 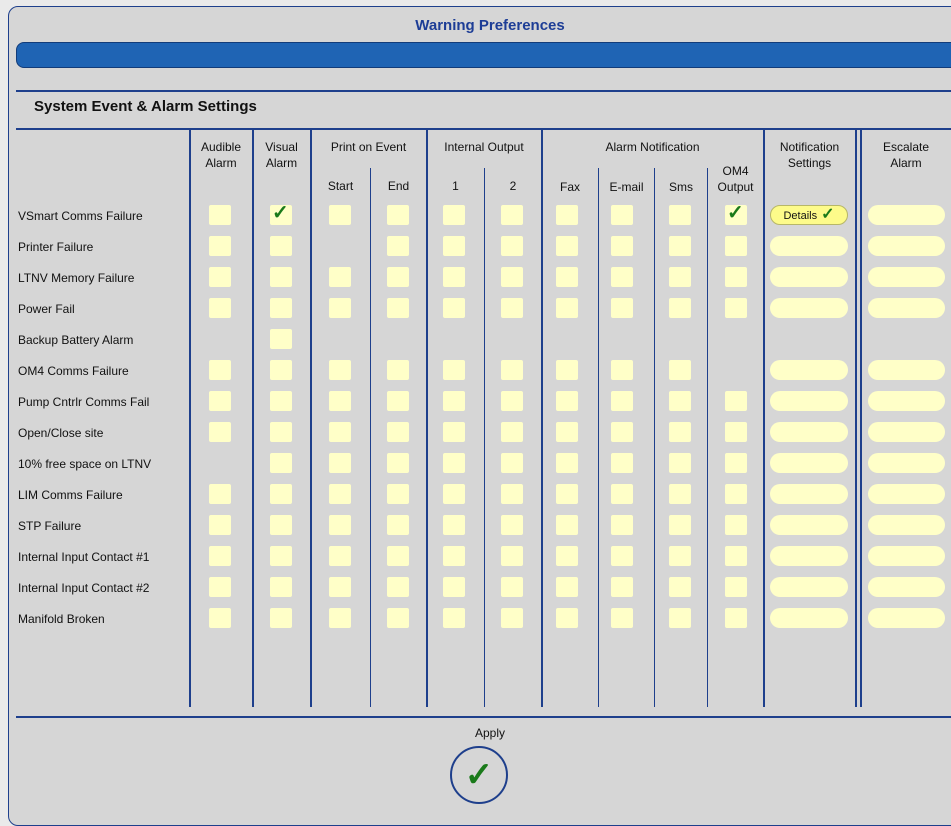 What do you see at coordinates (736, 213) in the screenshot?
I see `om4-checkbox: ✓` at bounding box center [736, 213].